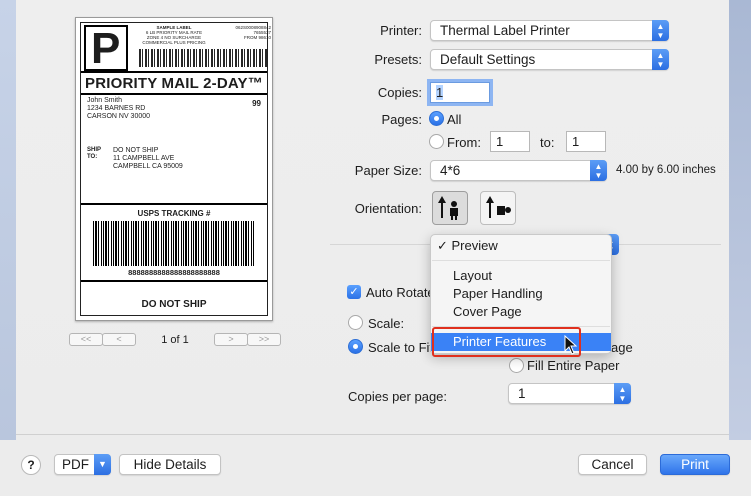 This screenshot has height=496, width=751. I want to click on menu-item-layout: Layout, so click(521, 276).